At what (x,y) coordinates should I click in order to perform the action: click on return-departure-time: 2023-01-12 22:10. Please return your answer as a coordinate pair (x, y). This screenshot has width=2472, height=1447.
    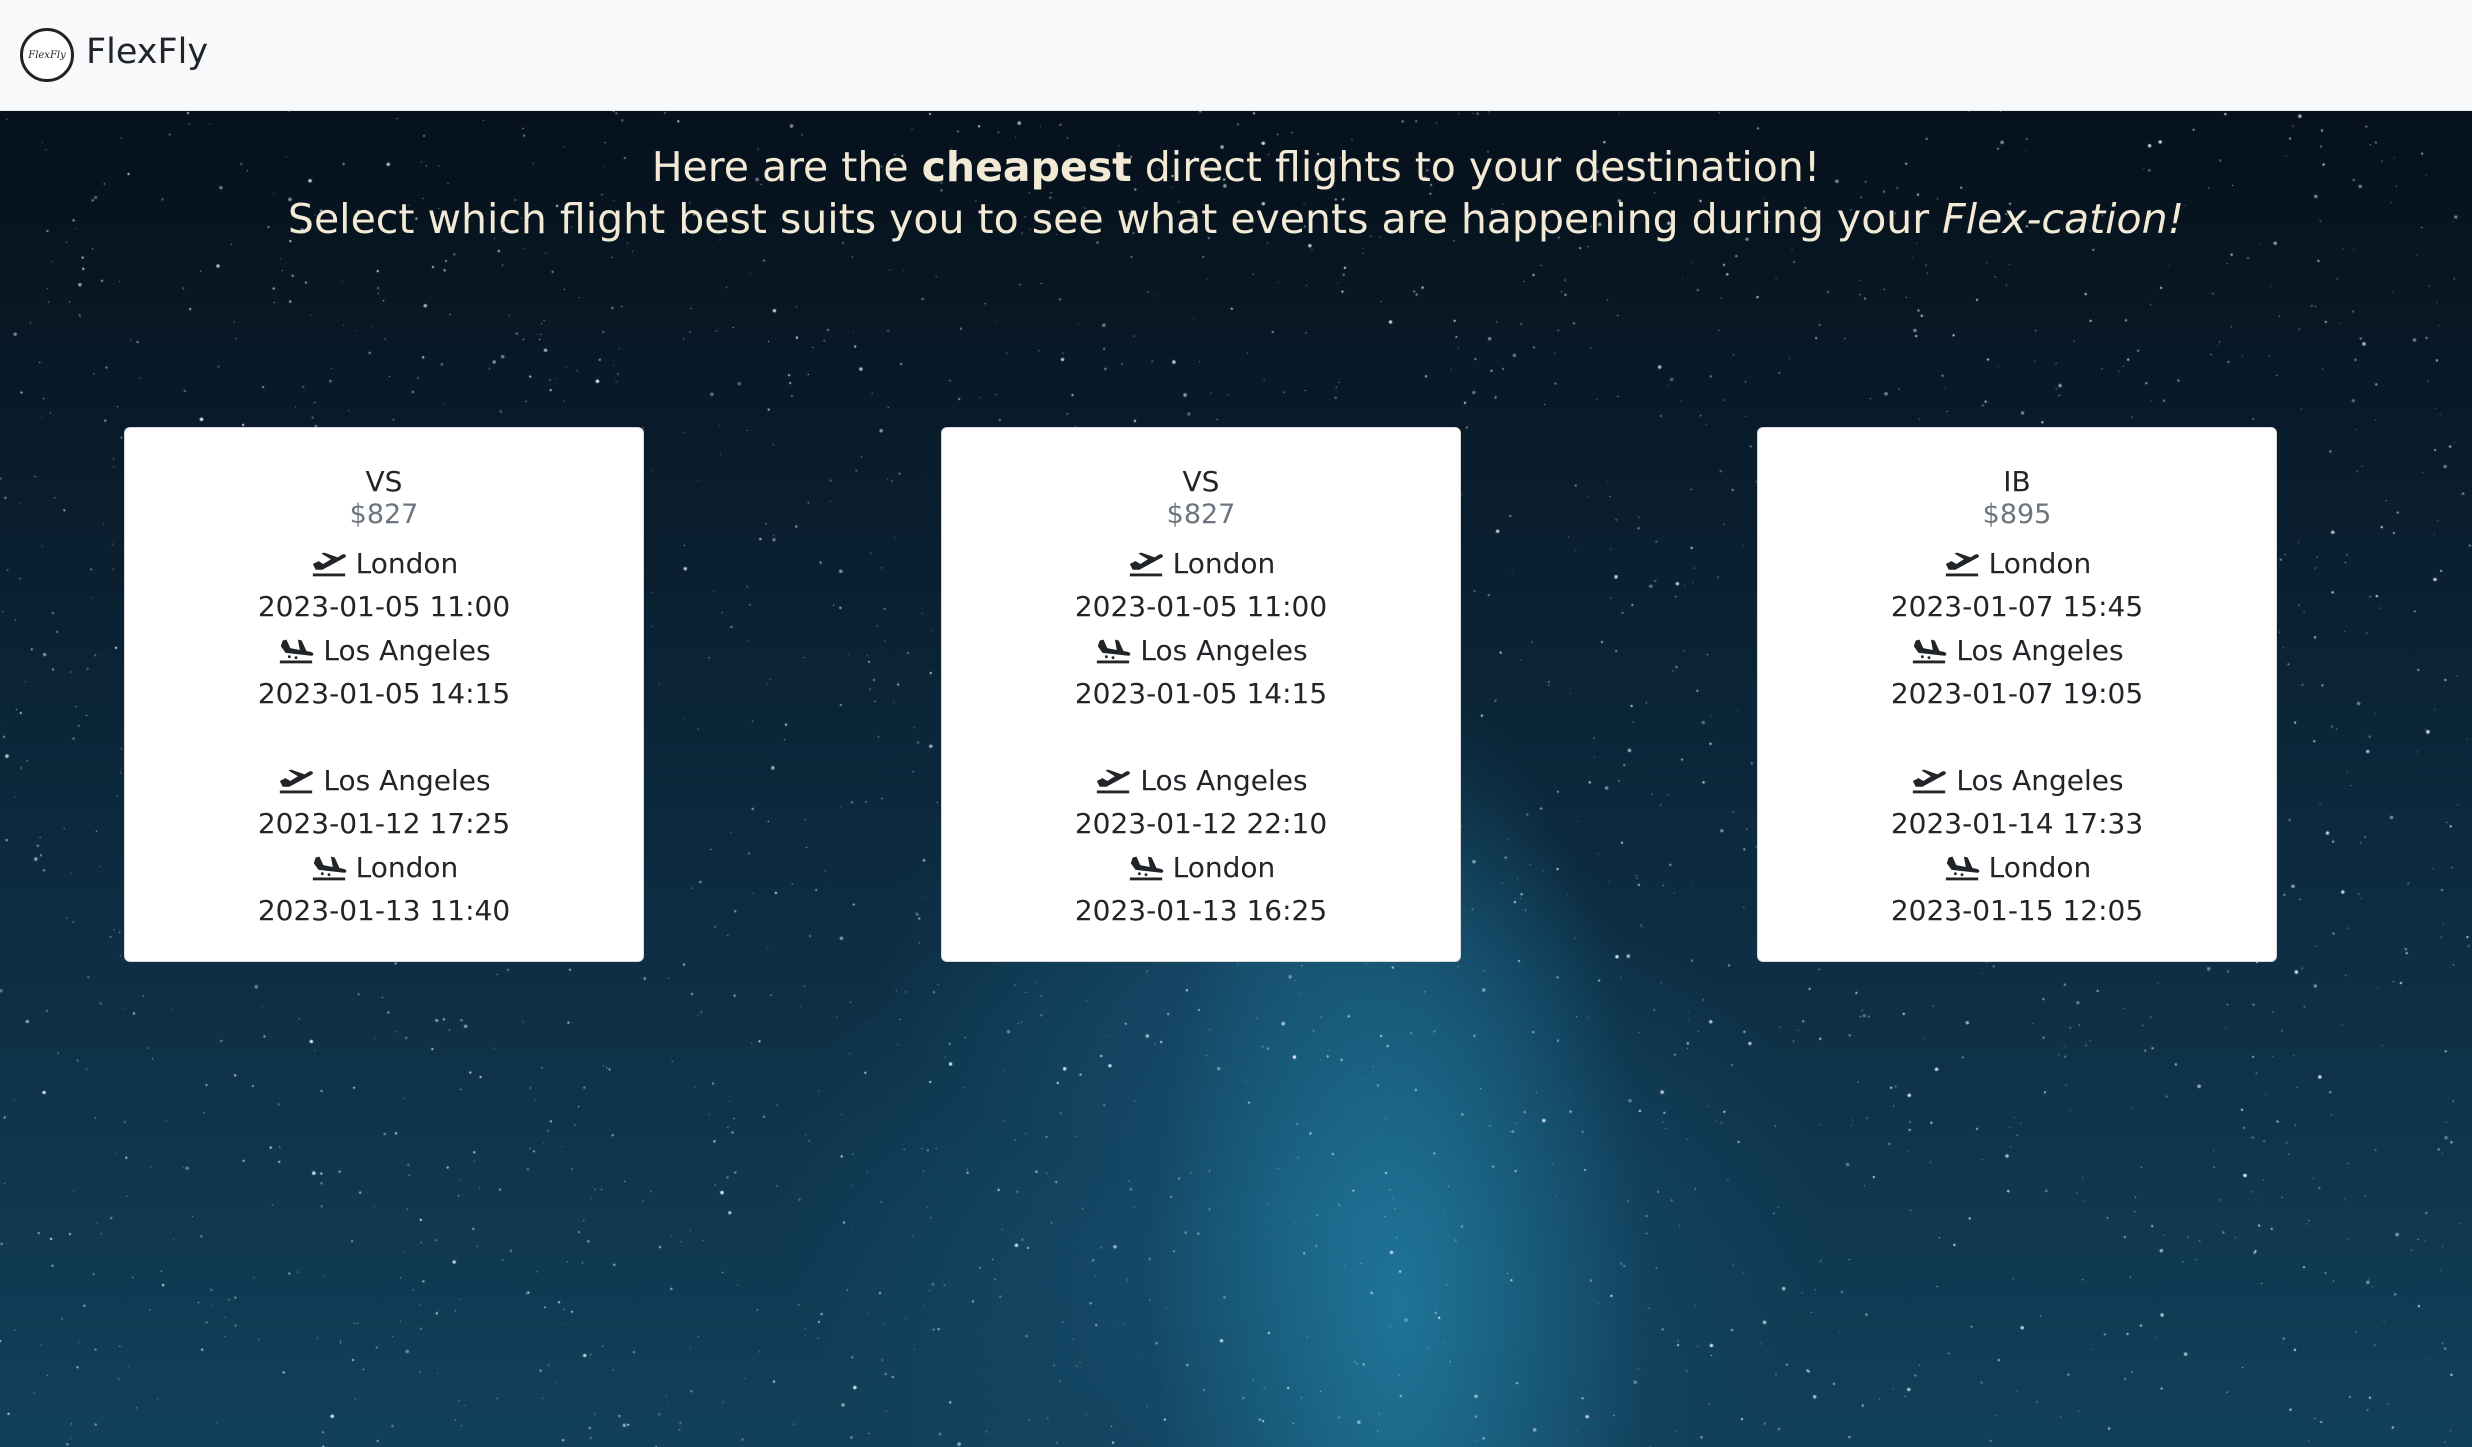
    Looking at the image, I should click on (1201, 823).